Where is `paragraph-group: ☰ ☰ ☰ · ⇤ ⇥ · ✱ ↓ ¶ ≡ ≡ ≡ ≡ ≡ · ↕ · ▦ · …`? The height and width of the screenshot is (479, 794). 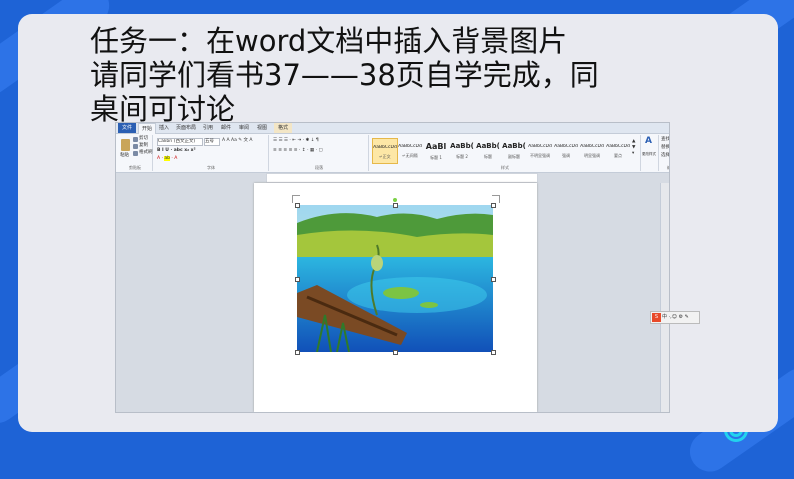
paragraph-group: ☰ ☰ ☰ · ⇤ ⇥ · ✱ ↓ ¶ ≡ ≡ ≡ ≡ ≡ · ↕ · ▦ · … is located at coordinates (319, 153).